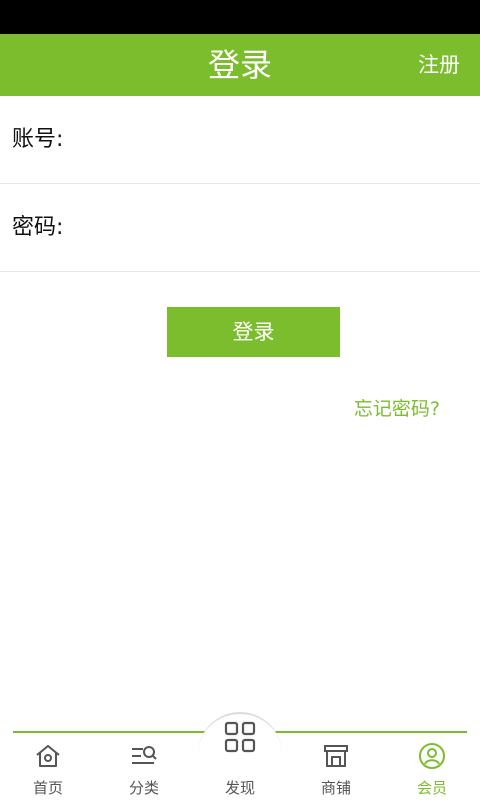 The width and height of the screenshot is (480, 800). I want to click on status-bar, so click(240, 17).